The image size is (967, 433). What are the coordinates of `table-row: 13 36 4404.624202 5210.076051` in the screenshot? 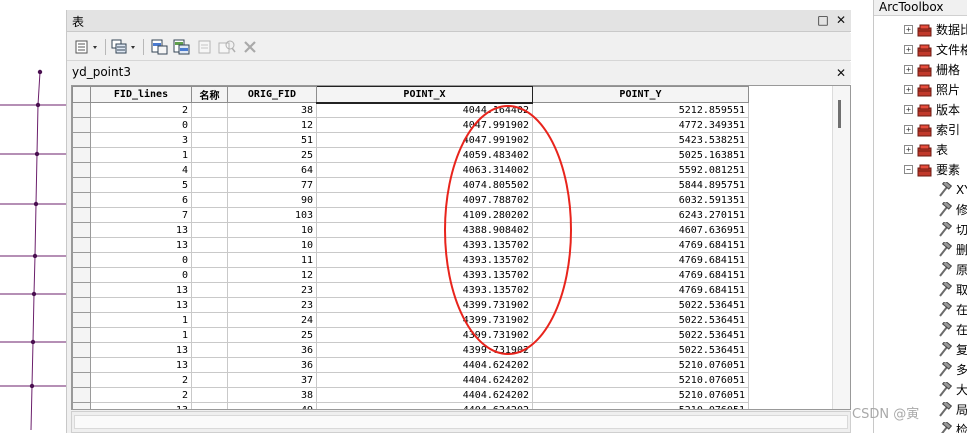 It's located at (410, 365).